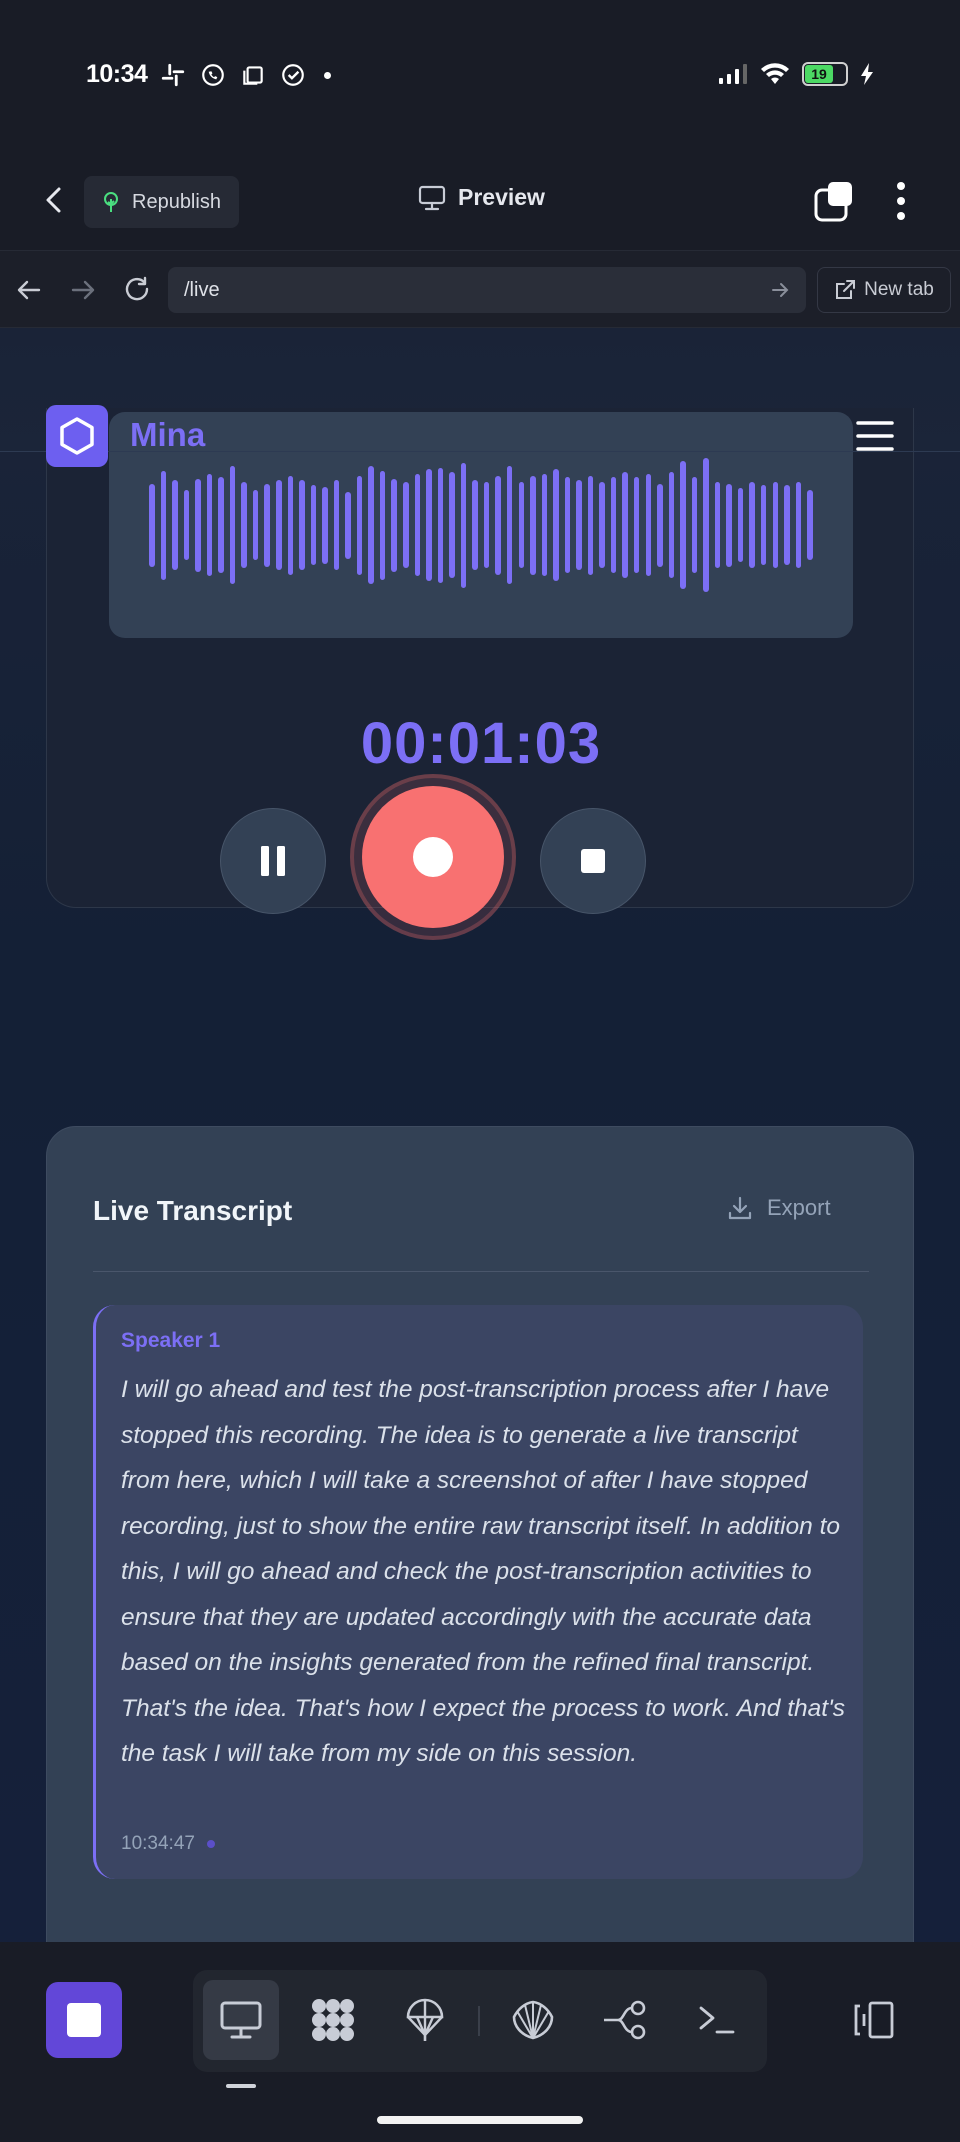  Describe the element at coordinates (241, 2020) in the screenshot. I see `monitor-icon` at that location.